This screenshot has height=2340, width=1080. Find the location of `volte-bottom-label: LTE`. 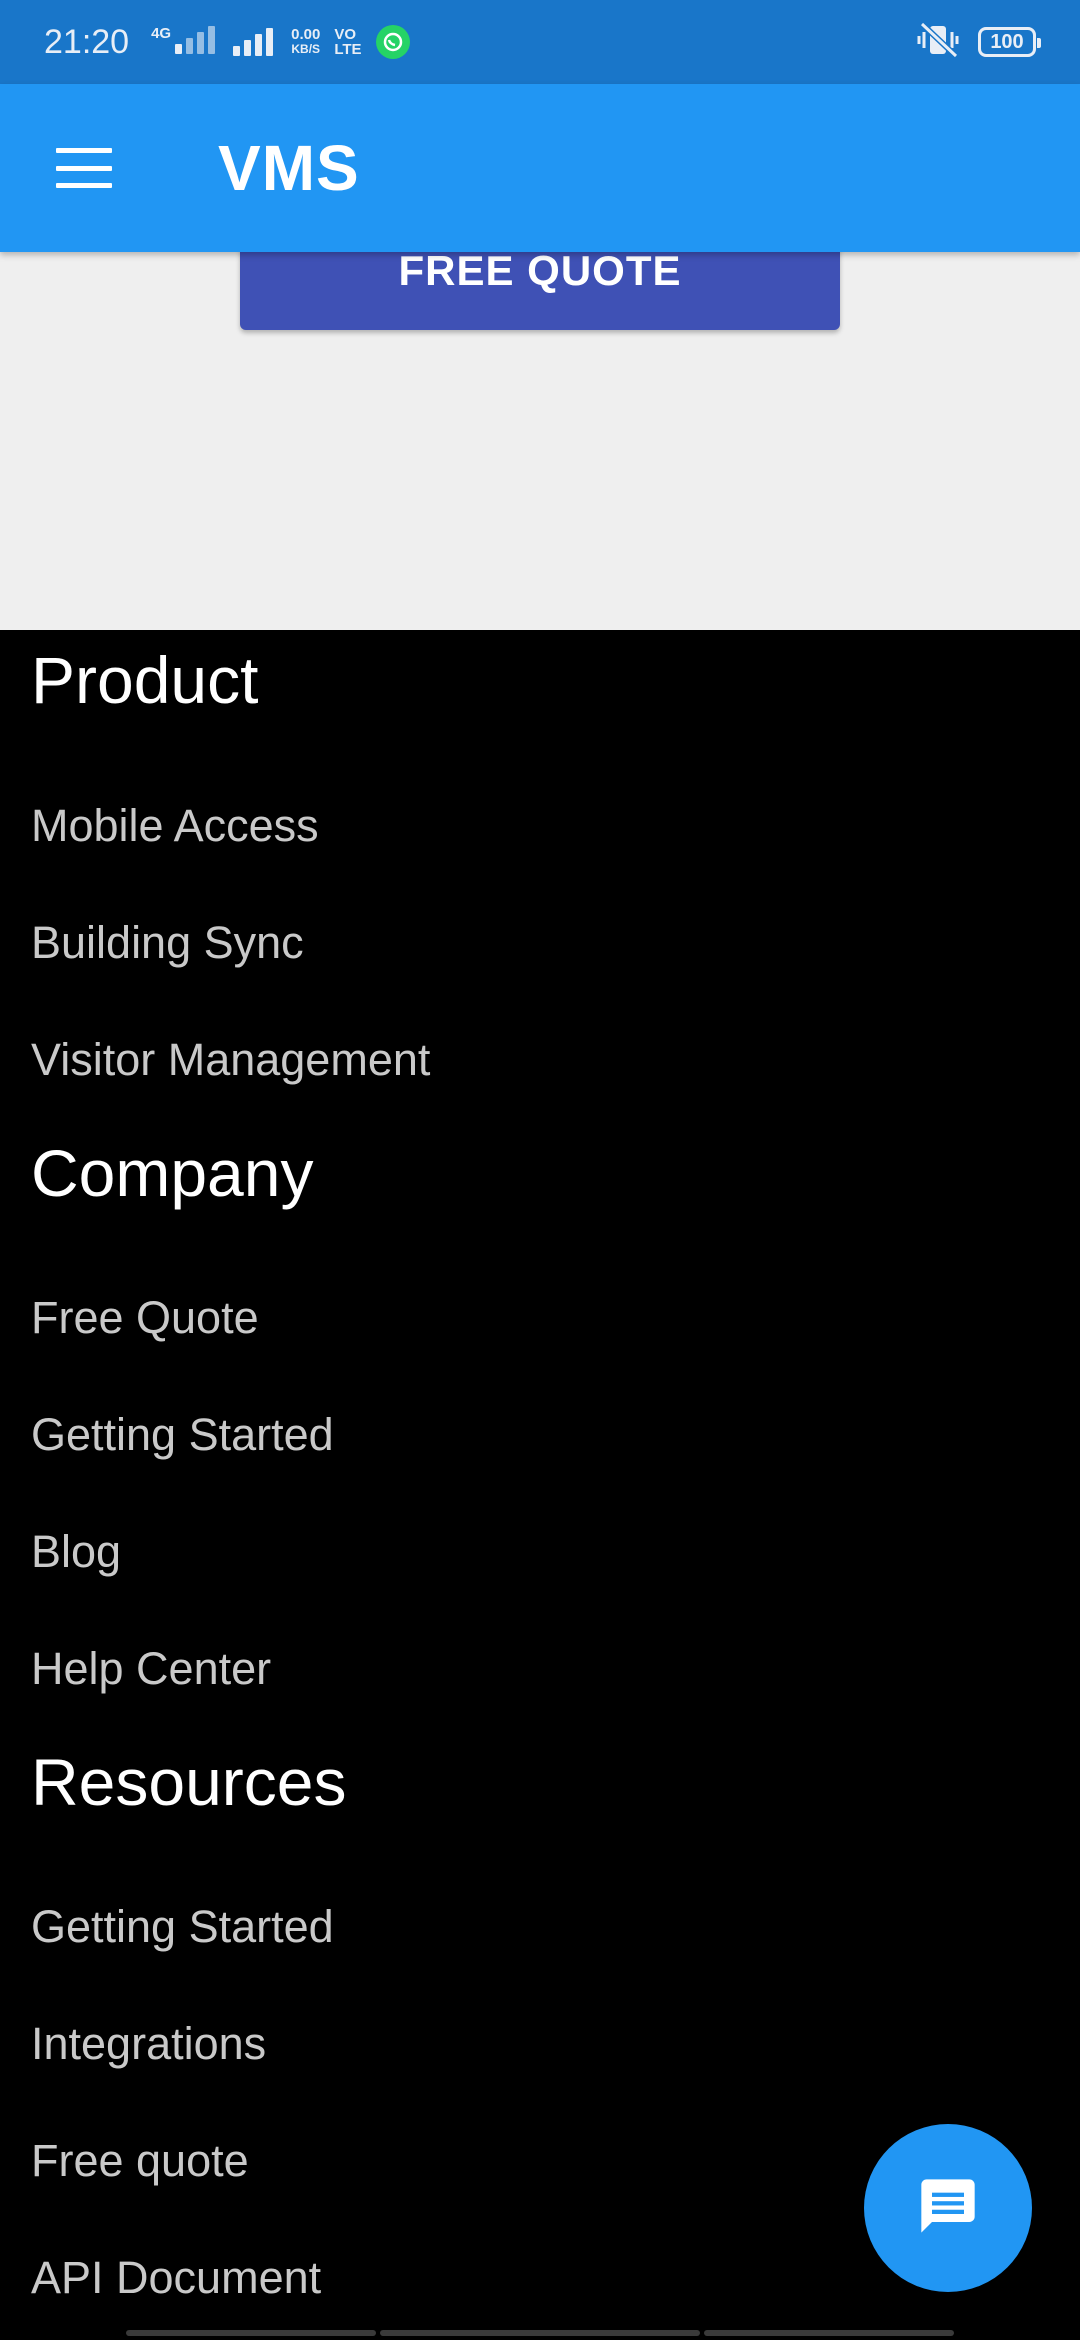

volte-bottom-label: LTE is located at coordinates (348, 49).